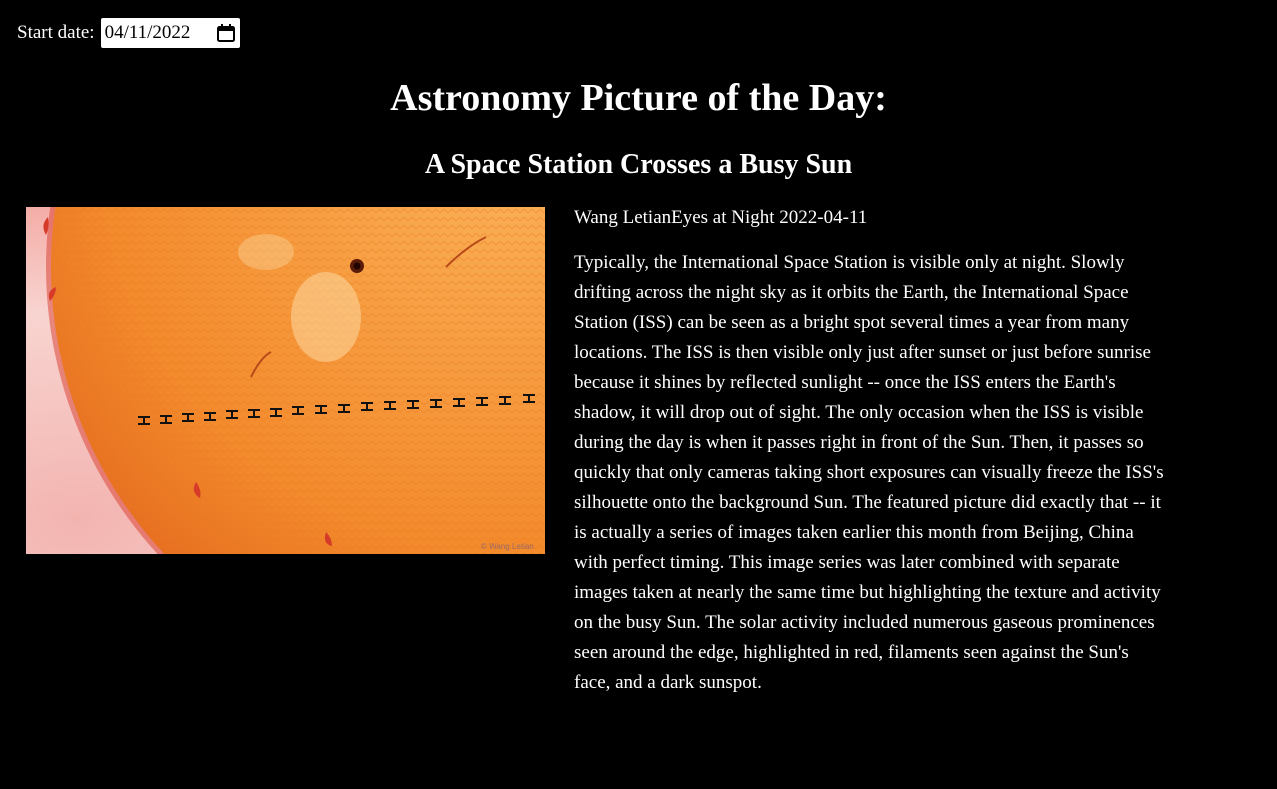 This screenshot has height=789, width=1277. What do you see at coordinates (56, 32) in the screenshot?
I see `start-date-label: Start date:` at bounding box center [56, 32].